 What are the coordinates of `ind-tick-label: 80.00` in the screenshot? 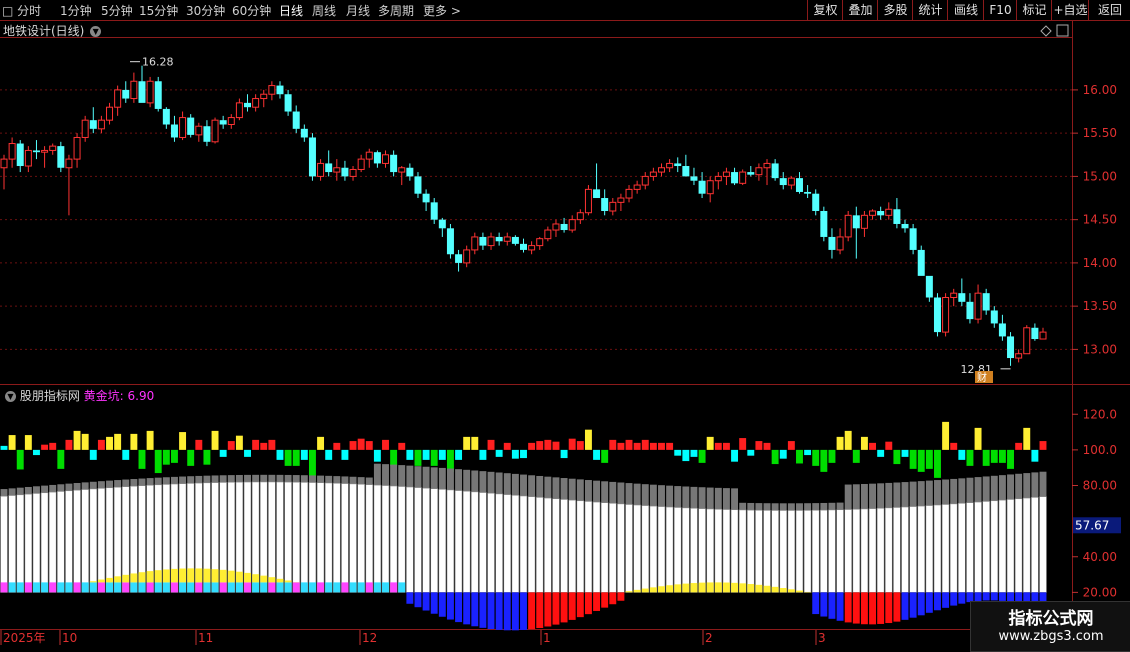 It's located at (1100, 486).